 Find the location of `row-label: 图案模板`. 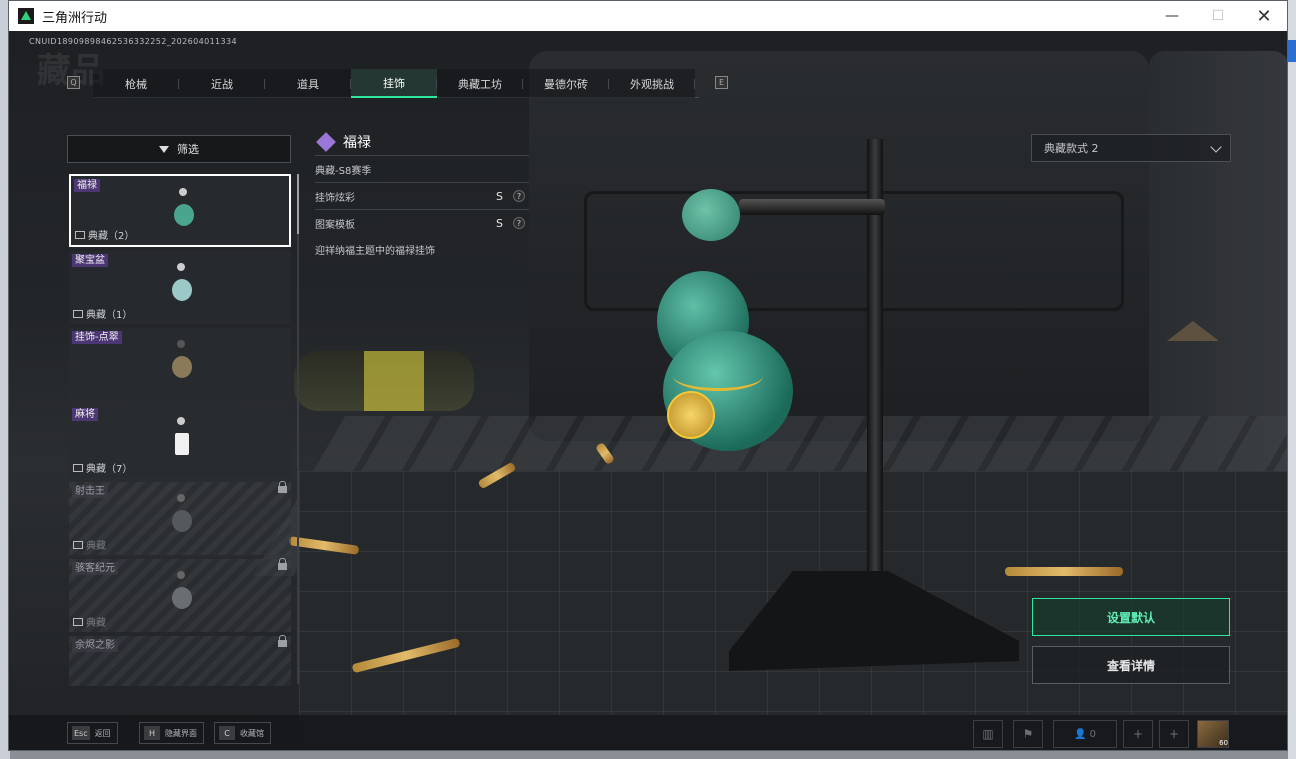

row-label: 图案模板 is located at coordinates (335, 225).